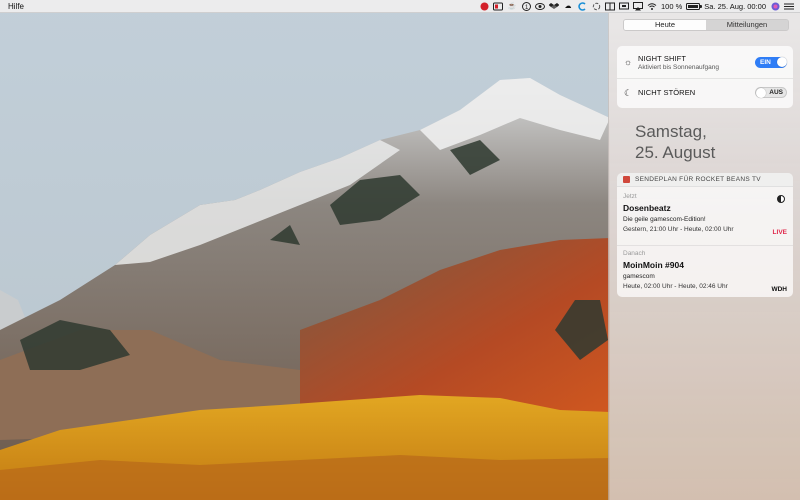  Describe the element at coordinates (779, 289) in the screenshot. I see `rerun-badge: WDH` at that location.